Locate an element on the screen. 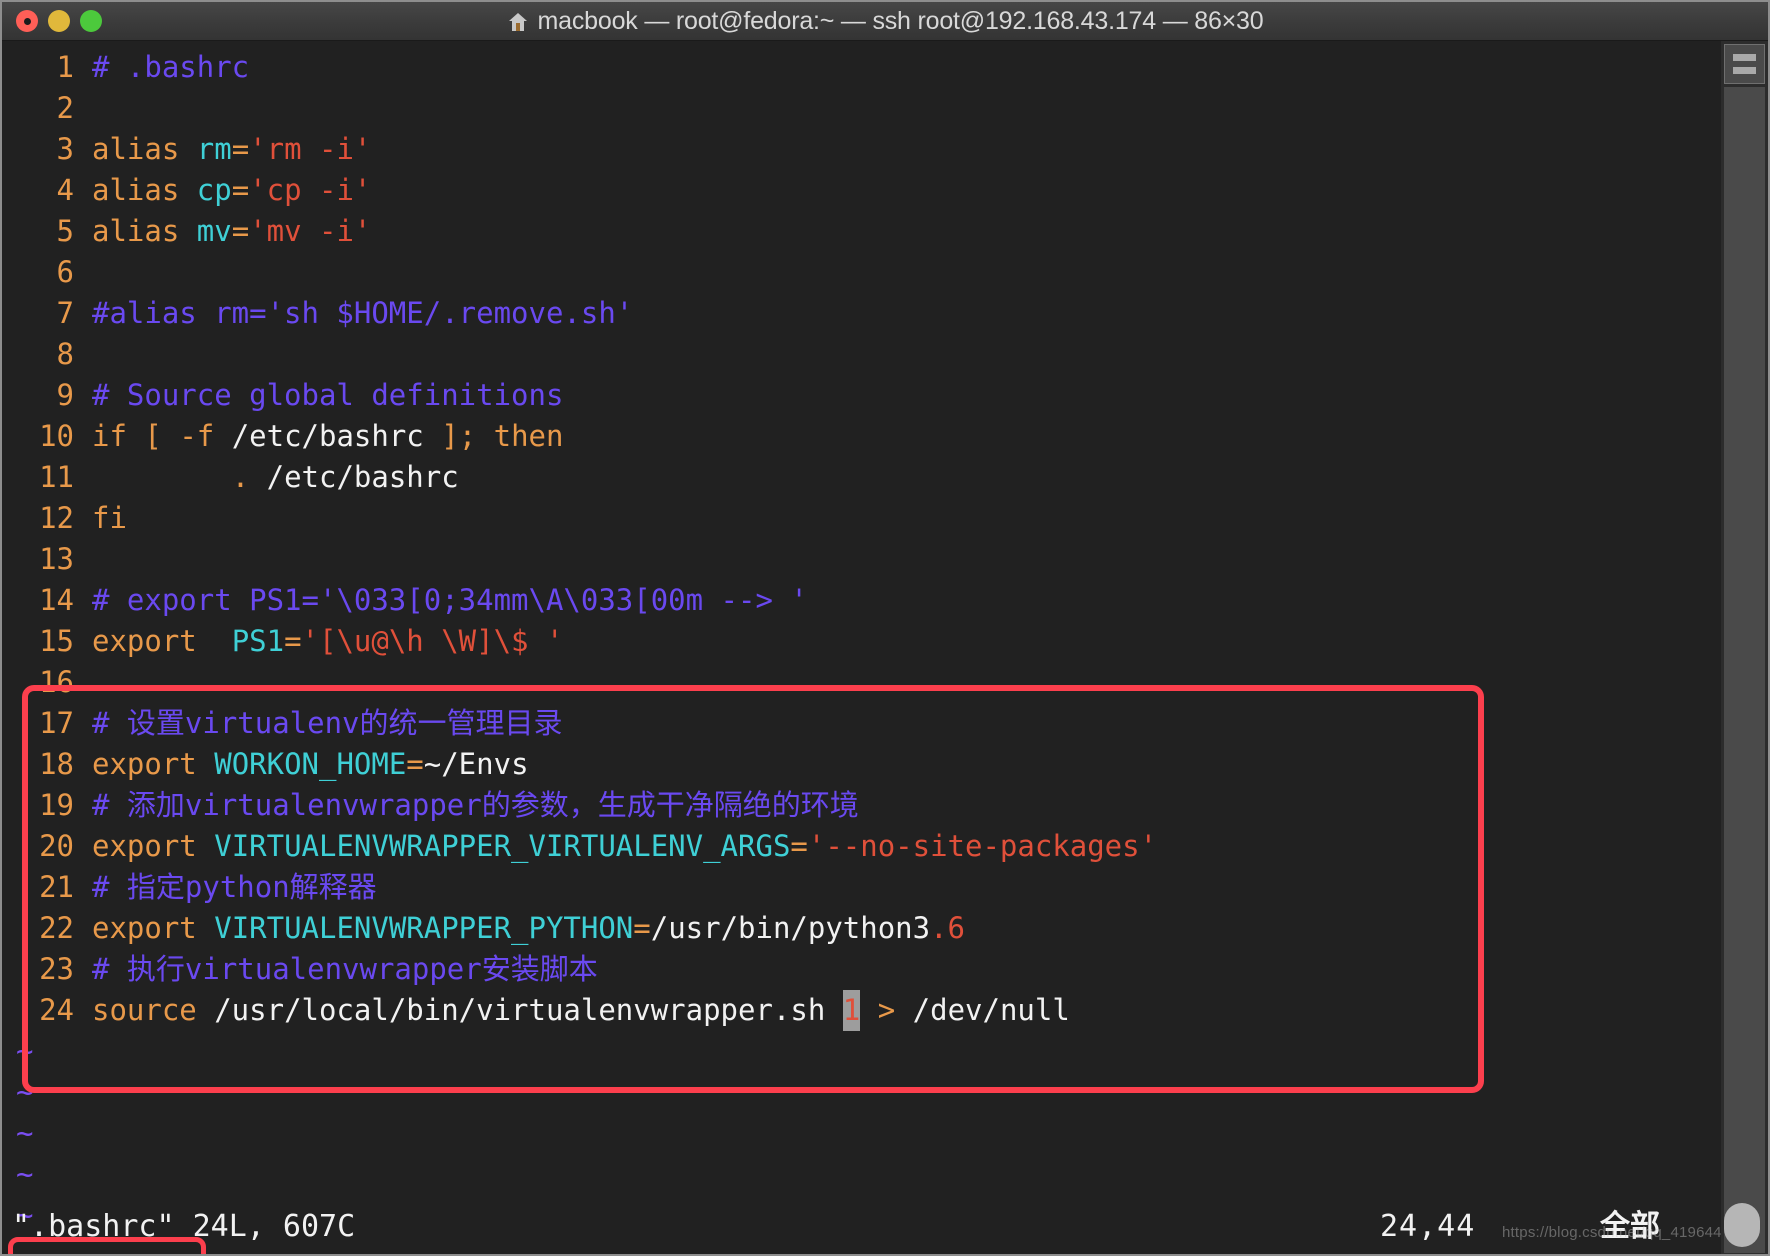  split-pane-bar-bottom is located at coordinates (1744, 70).